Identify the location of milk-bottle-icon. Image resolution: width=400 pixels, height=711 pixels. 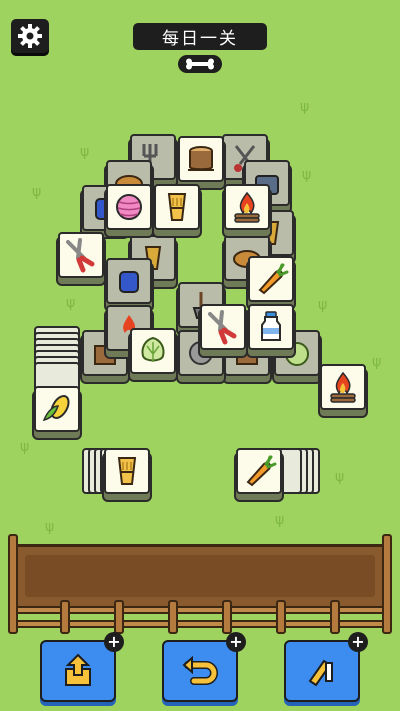
(271, 326).